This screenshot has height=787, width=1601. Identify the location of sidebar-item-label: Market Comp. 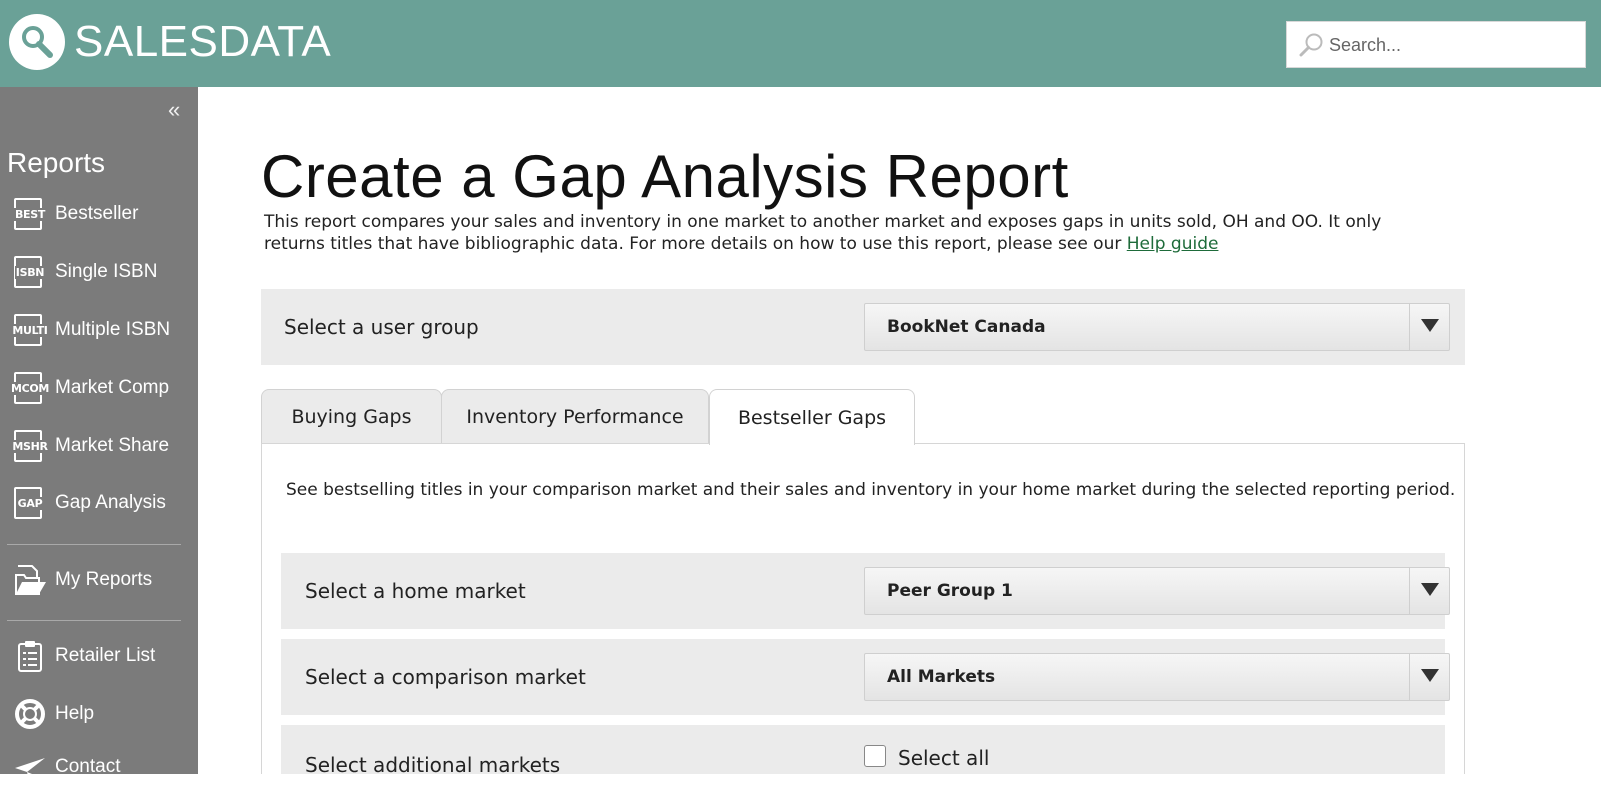
(112, 387).